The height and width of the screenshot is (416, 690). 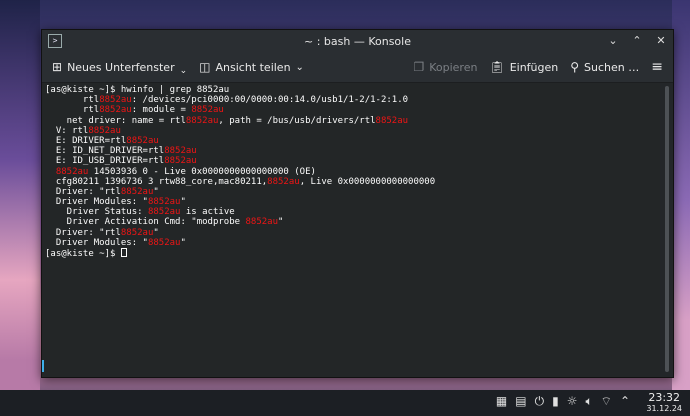 What do you see at coordinates (352, 110) in the screenshot?
I see `terminal-line: rtl8852au: module = 8852au` at bounding box center [352, 110].